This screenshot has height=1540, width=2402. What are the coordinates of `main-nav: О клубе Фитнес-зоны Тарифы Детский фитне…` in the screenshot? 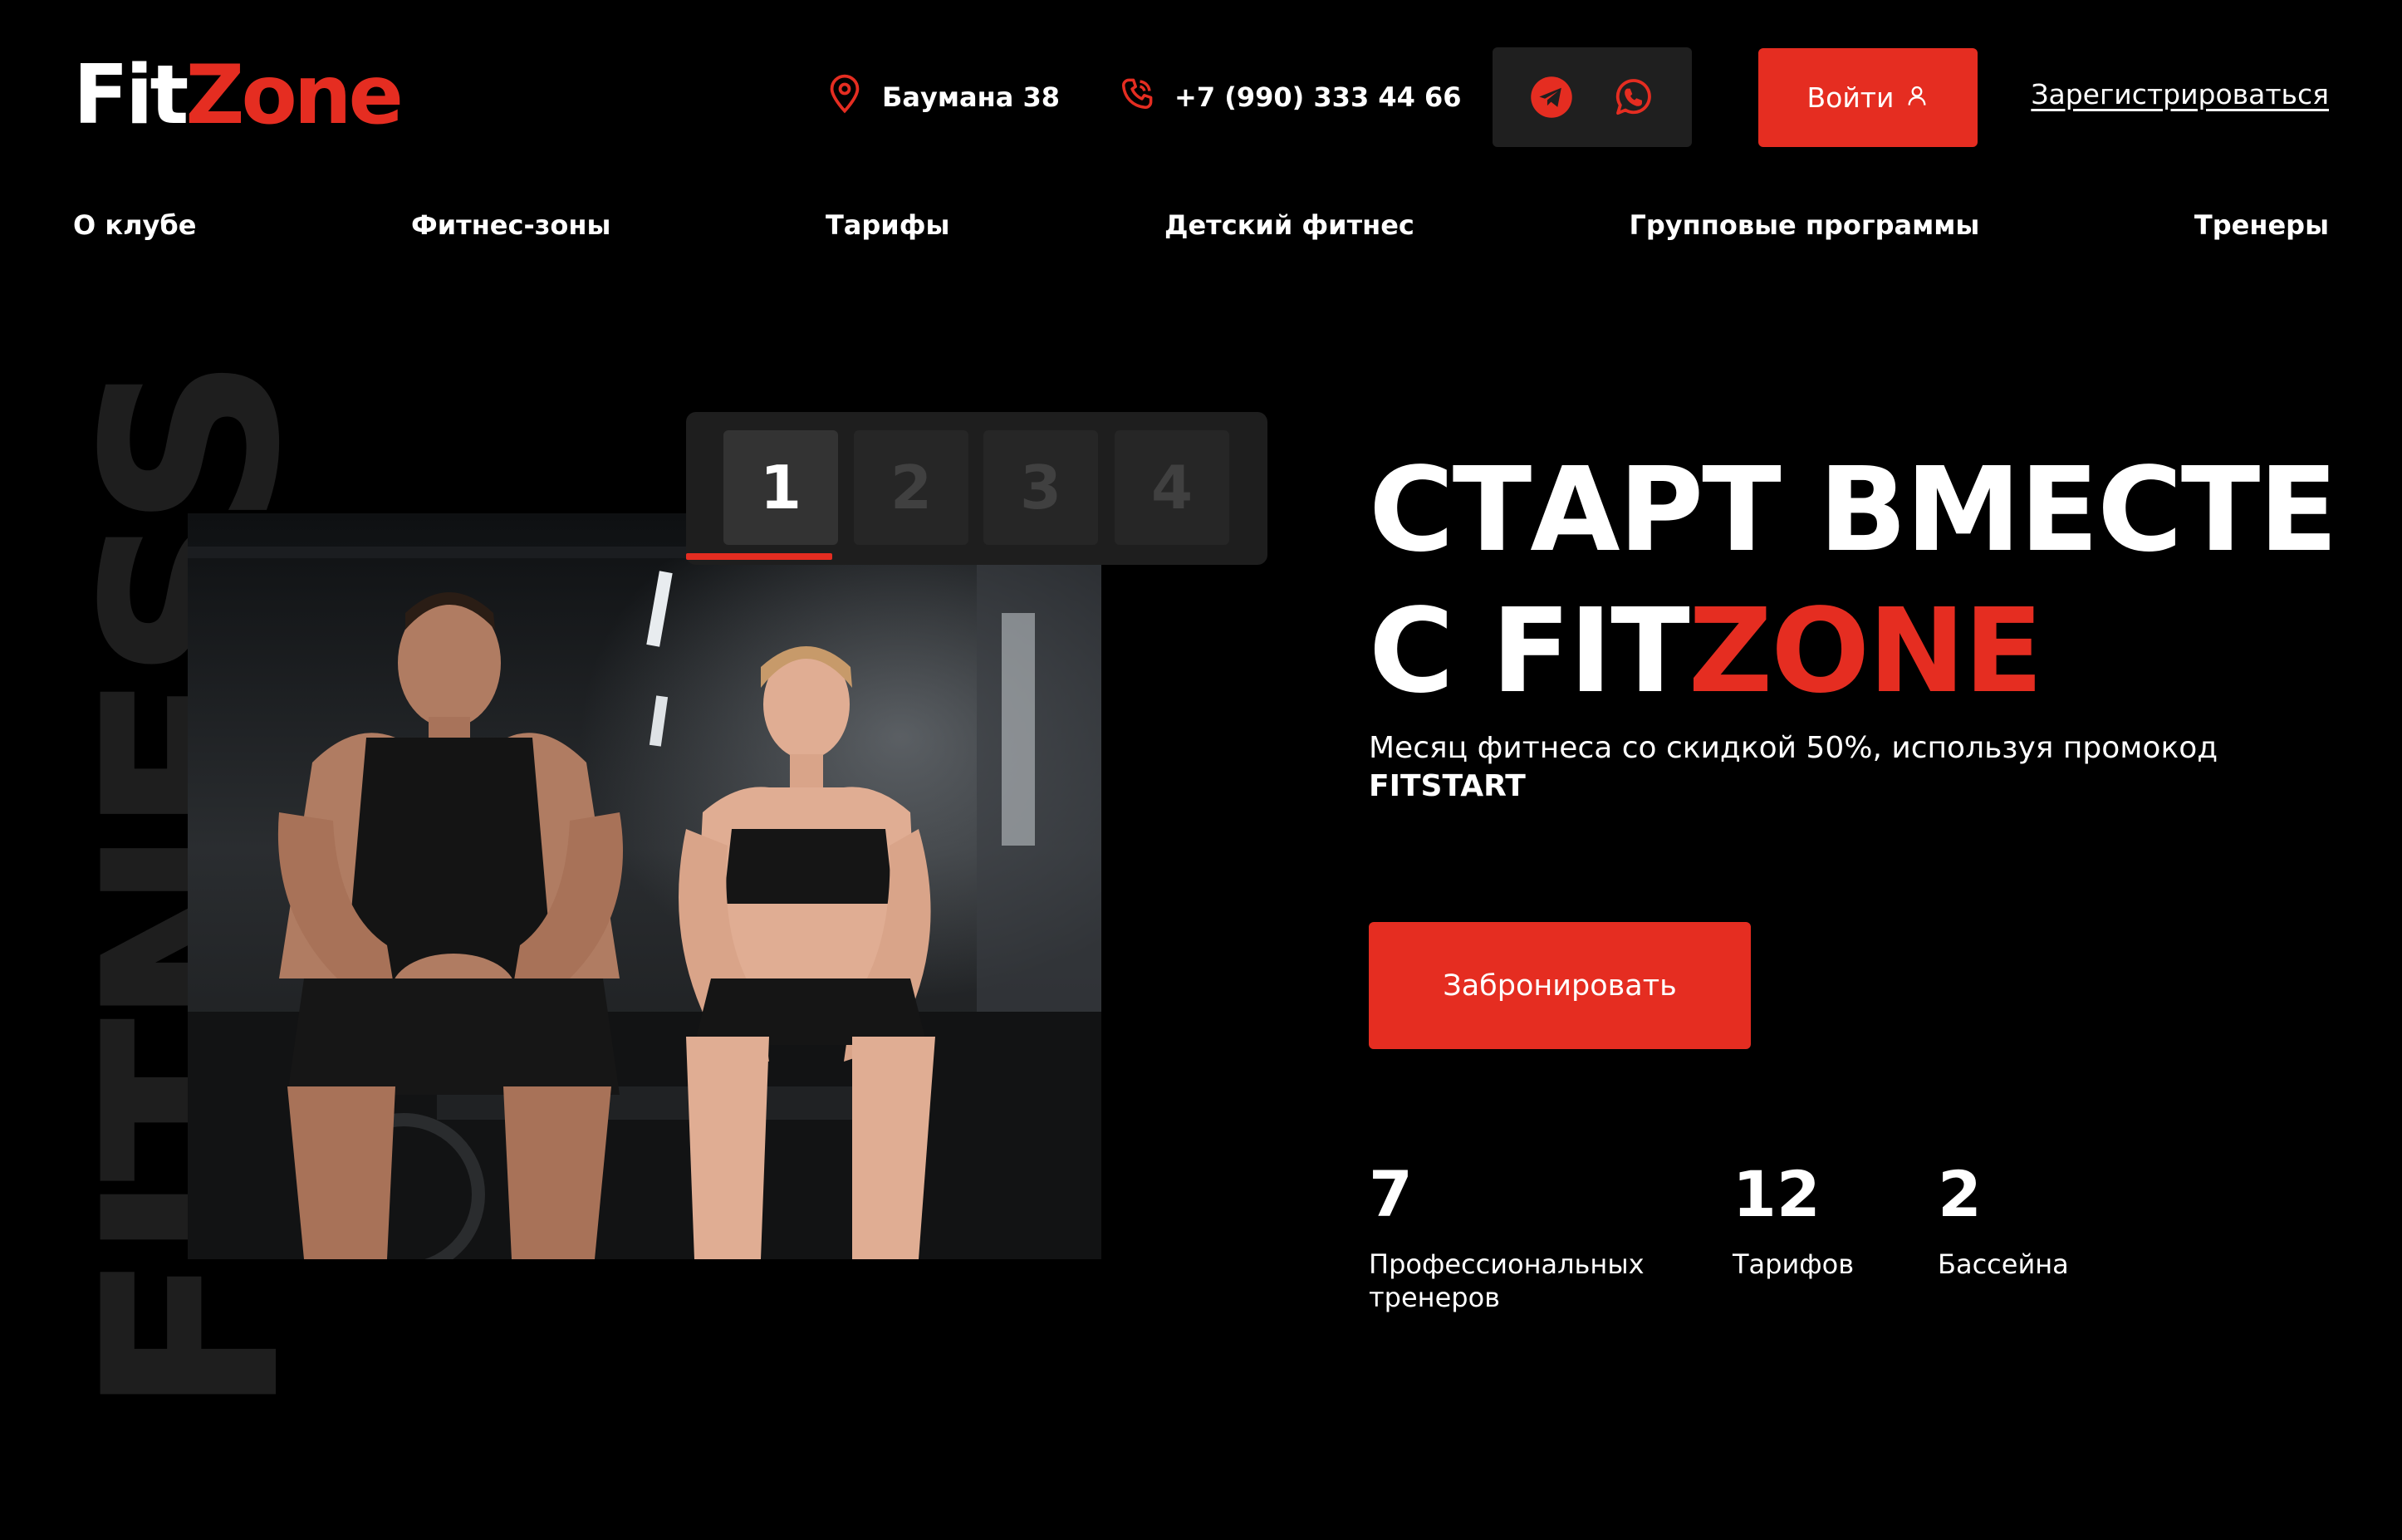 It's located at (1201, 225).